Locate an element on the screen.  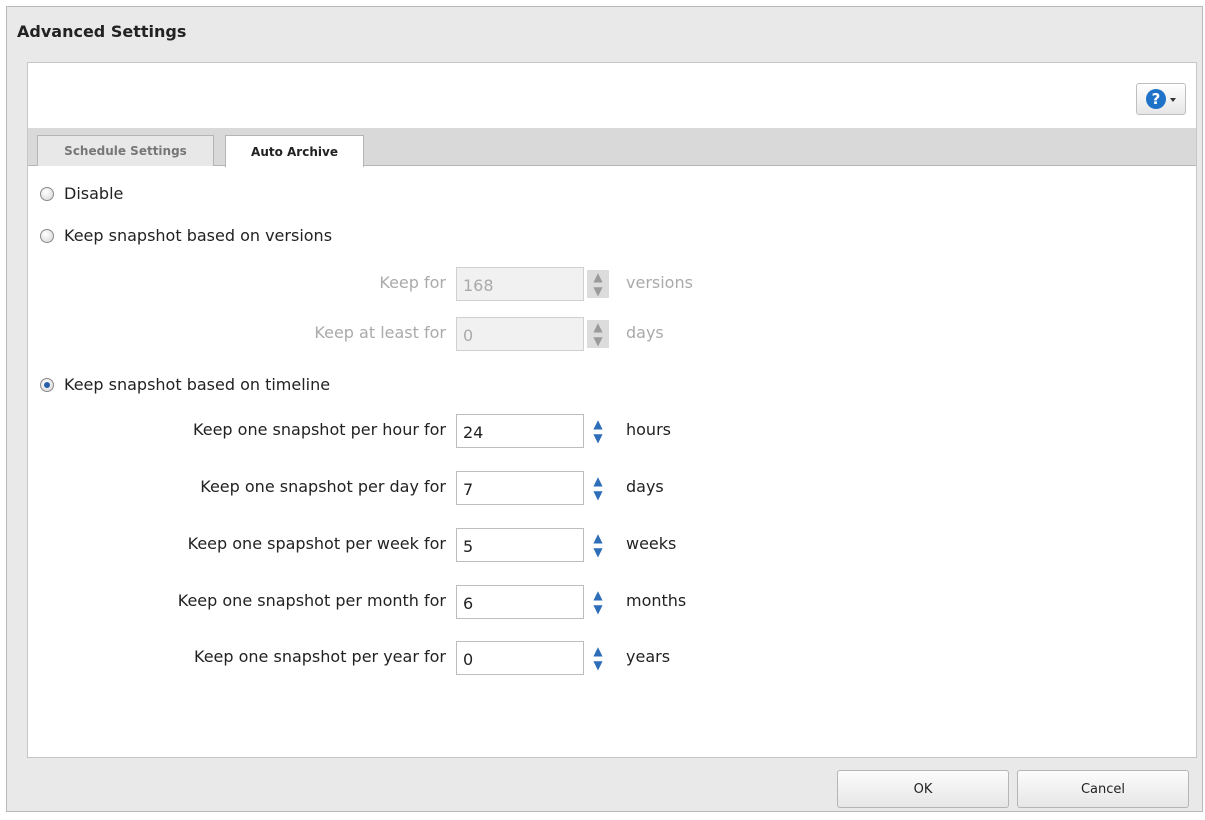
option-disable: Disable is located at coordinates (81, 193).